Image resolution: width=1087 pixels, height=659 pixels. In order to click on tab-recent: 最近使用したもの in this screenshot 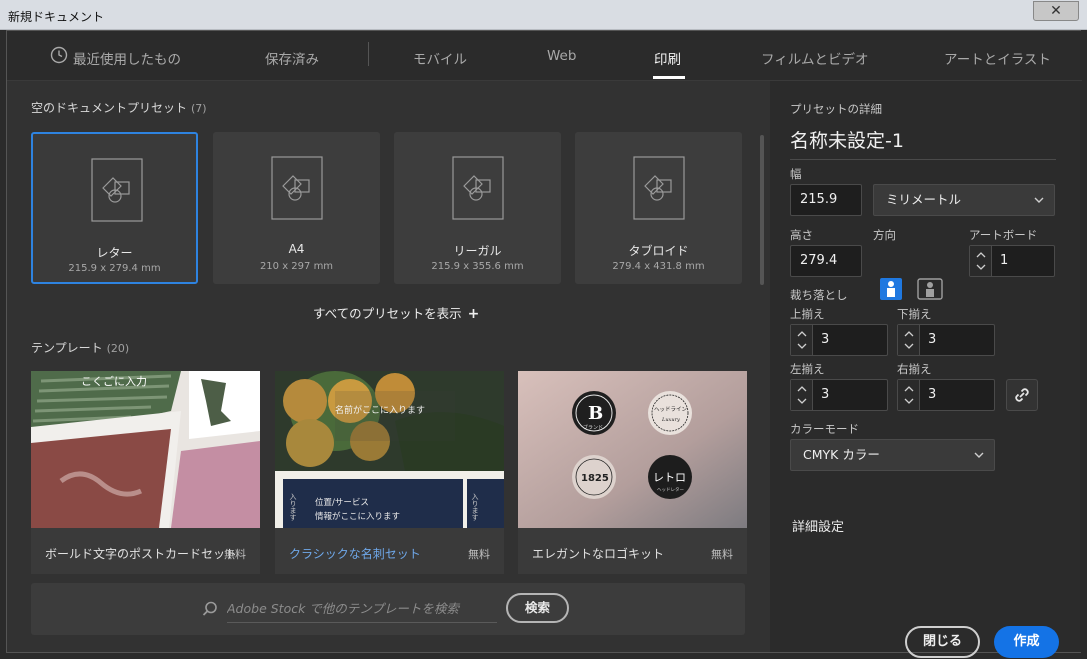, I will do `click(127, 58)`.